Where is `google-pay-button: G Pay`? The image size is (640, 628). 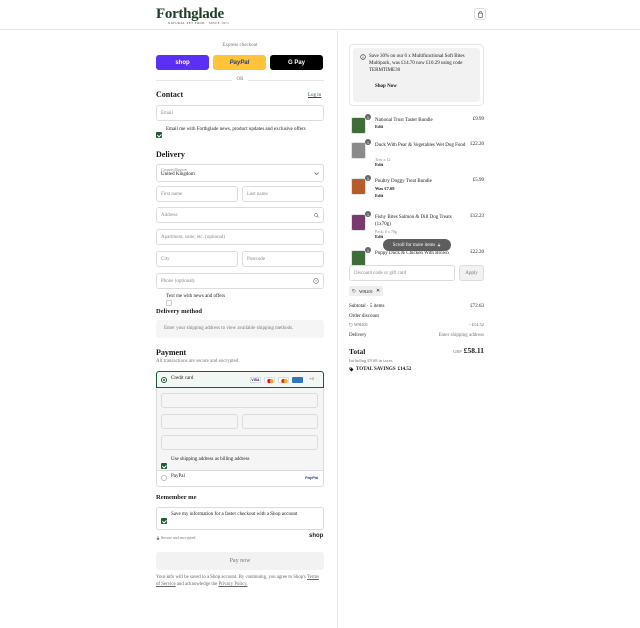 google-pay-button: G Pay is located at coordinates (296, 62).